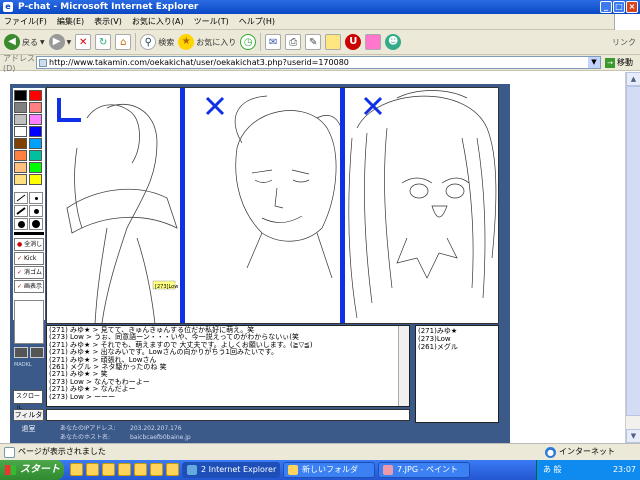 The width and height of the screenshot is (640, 480). Describe the element at coordinates (23, 365) in the screenshot. I see `madkl-label: MADKL` at that location.